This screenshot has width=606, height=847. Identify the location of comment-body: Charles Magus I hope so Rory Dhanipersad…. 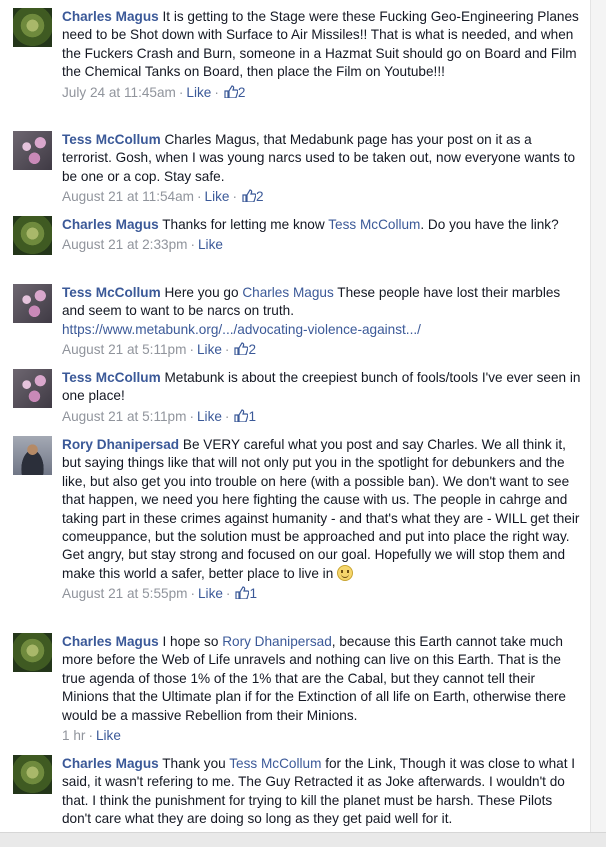
(322, 689).